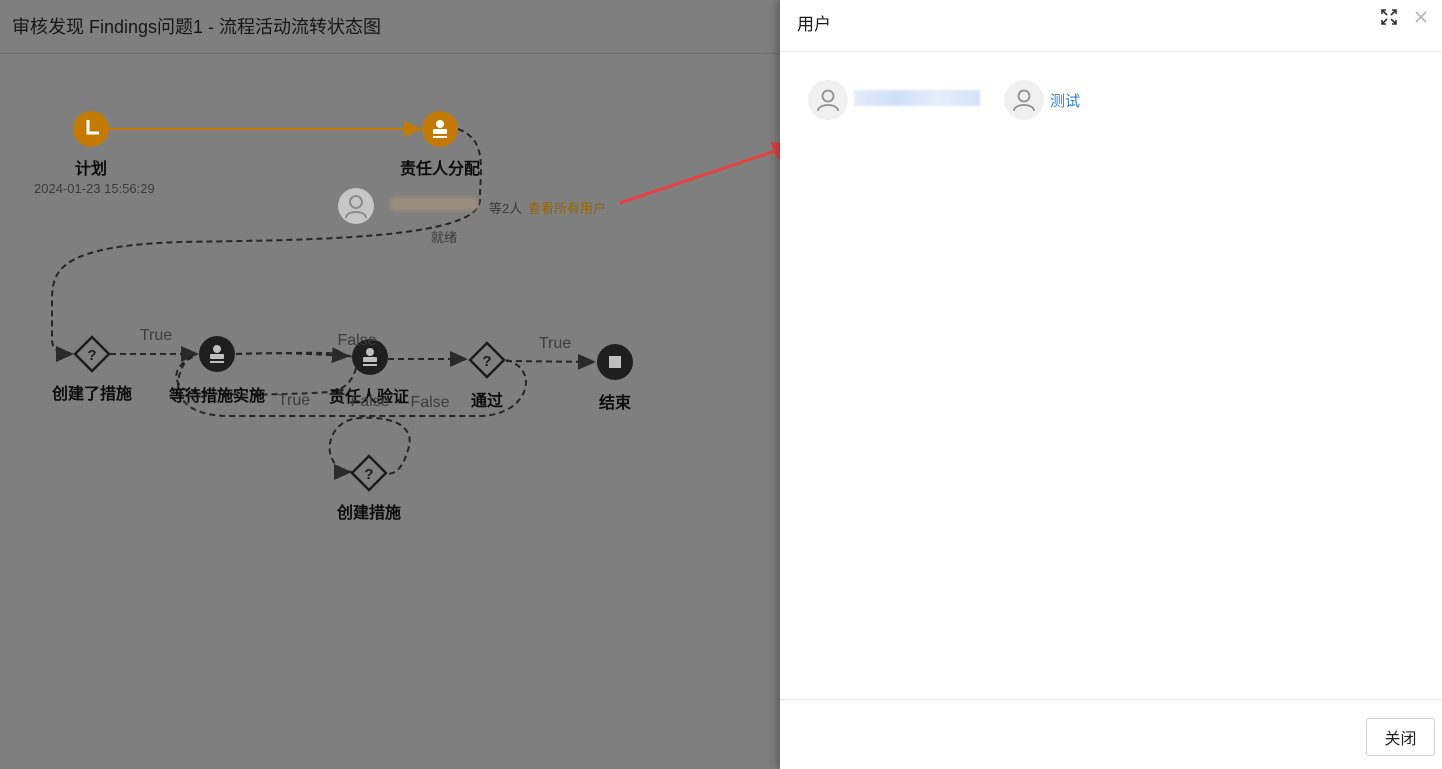 The image size is (1442, 769). What do you see at coordinates (487, 401) in the screenshot?
I see `pass-label: 通过` at bounding box center [487, 401].